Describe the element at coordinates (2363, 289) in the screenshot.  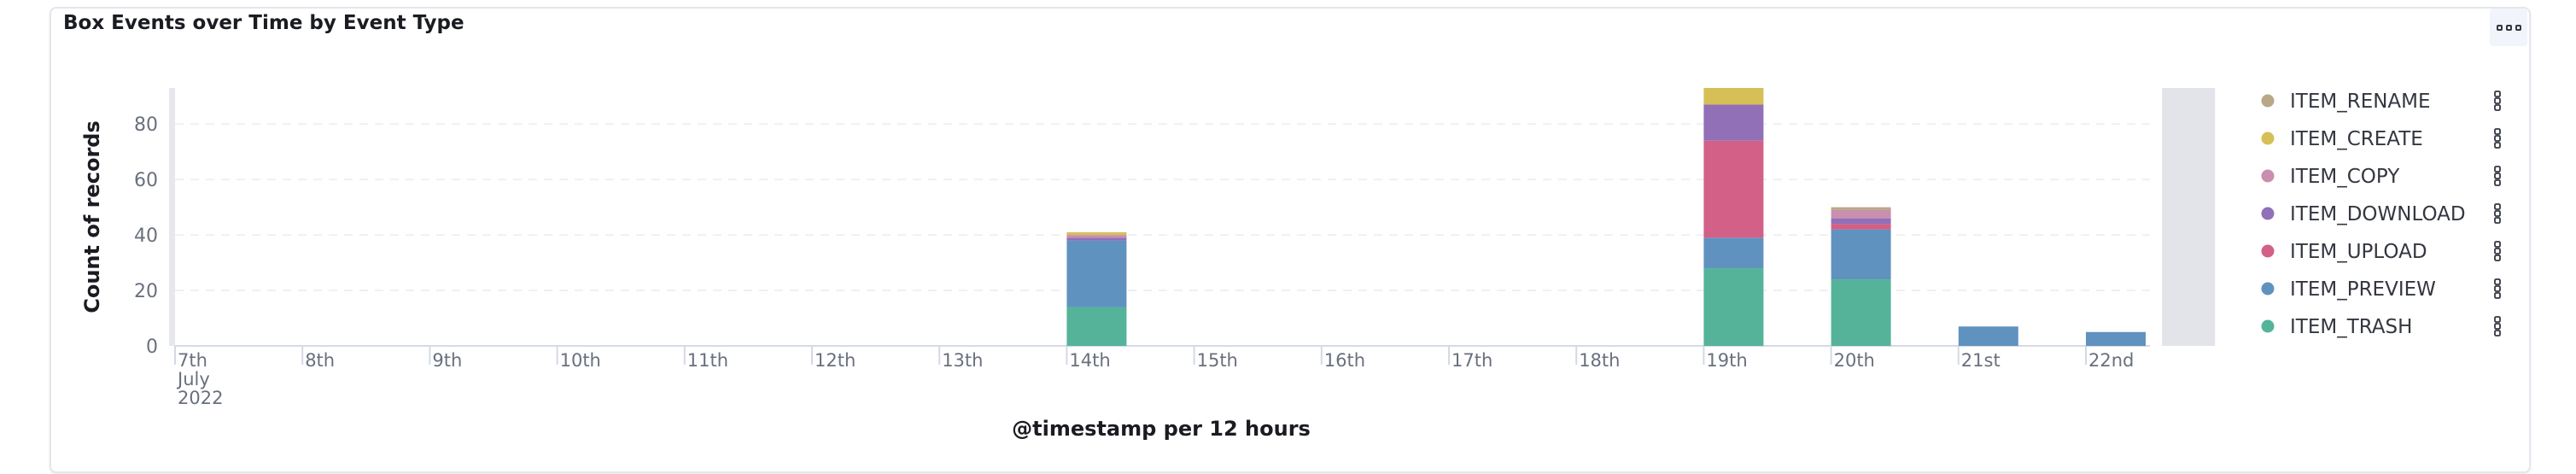
I see `legend-item: ITEM_PREVIEW` at that location.